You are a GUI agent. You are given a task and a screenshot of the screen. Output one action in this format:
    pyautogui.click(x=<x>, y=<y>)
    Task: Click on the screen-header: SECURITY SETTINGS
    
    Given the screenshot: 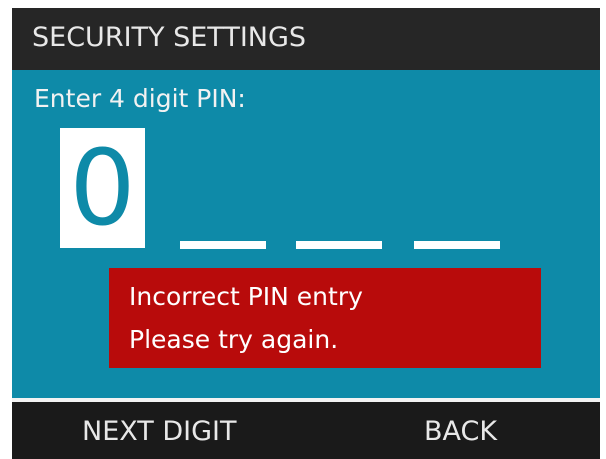 What is the action you would take?
    pyautogui.click(x=306, y=39)
    